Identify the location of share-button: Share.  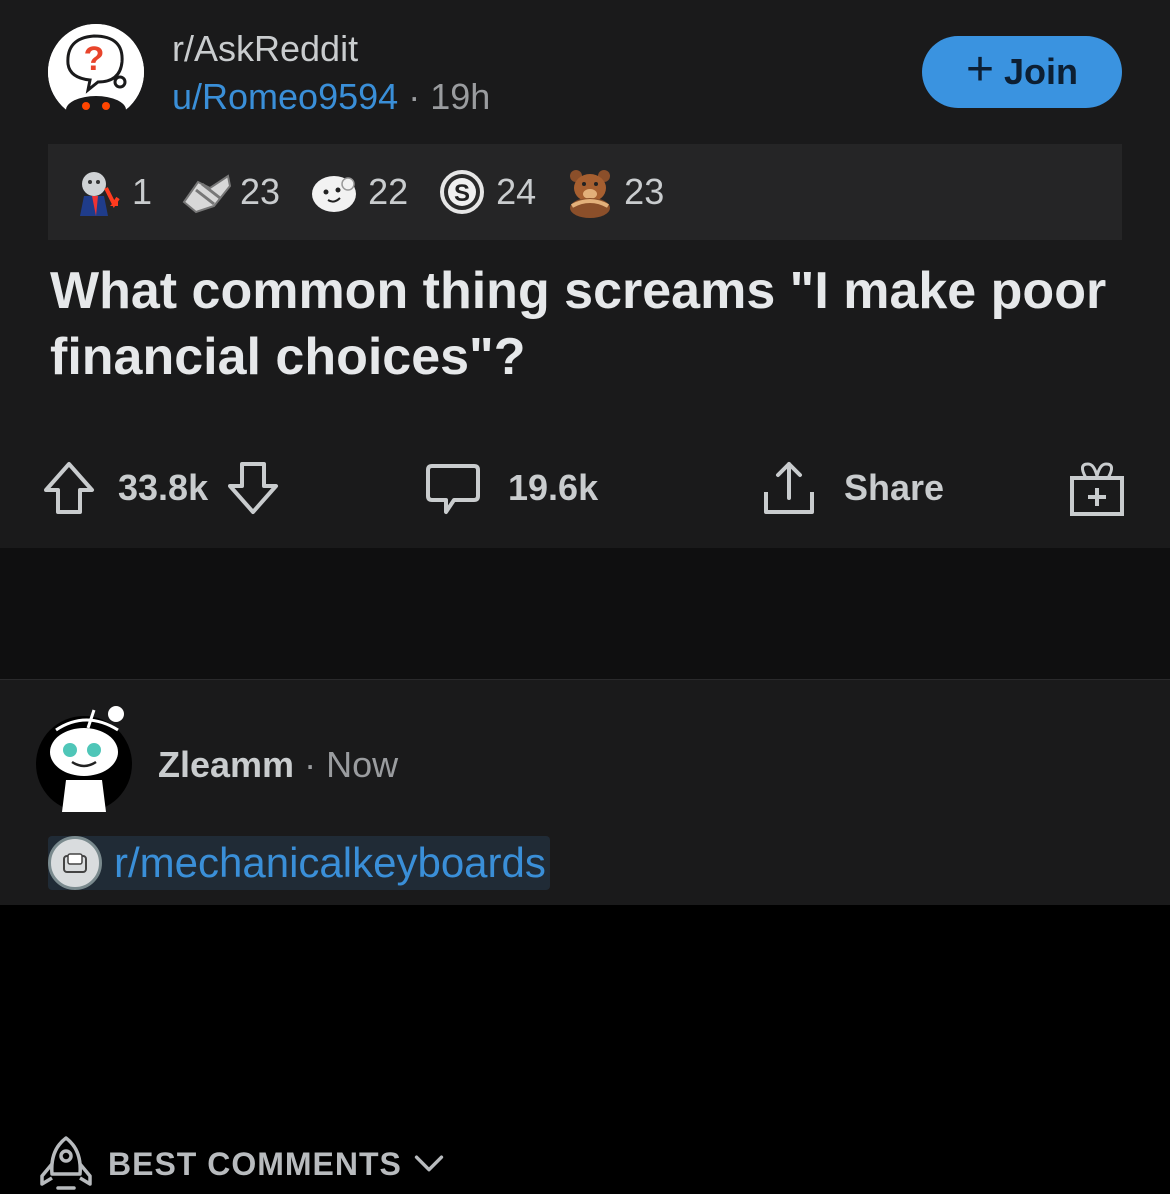
(852, 488).